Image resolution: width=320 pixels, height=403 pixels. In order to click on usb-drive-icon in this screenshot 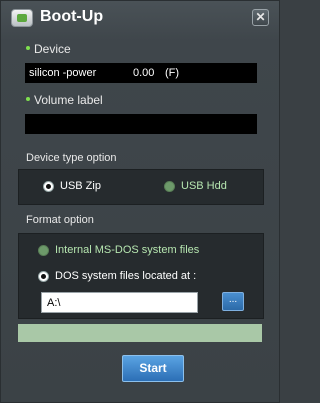, I will do `click(22, 18)`.